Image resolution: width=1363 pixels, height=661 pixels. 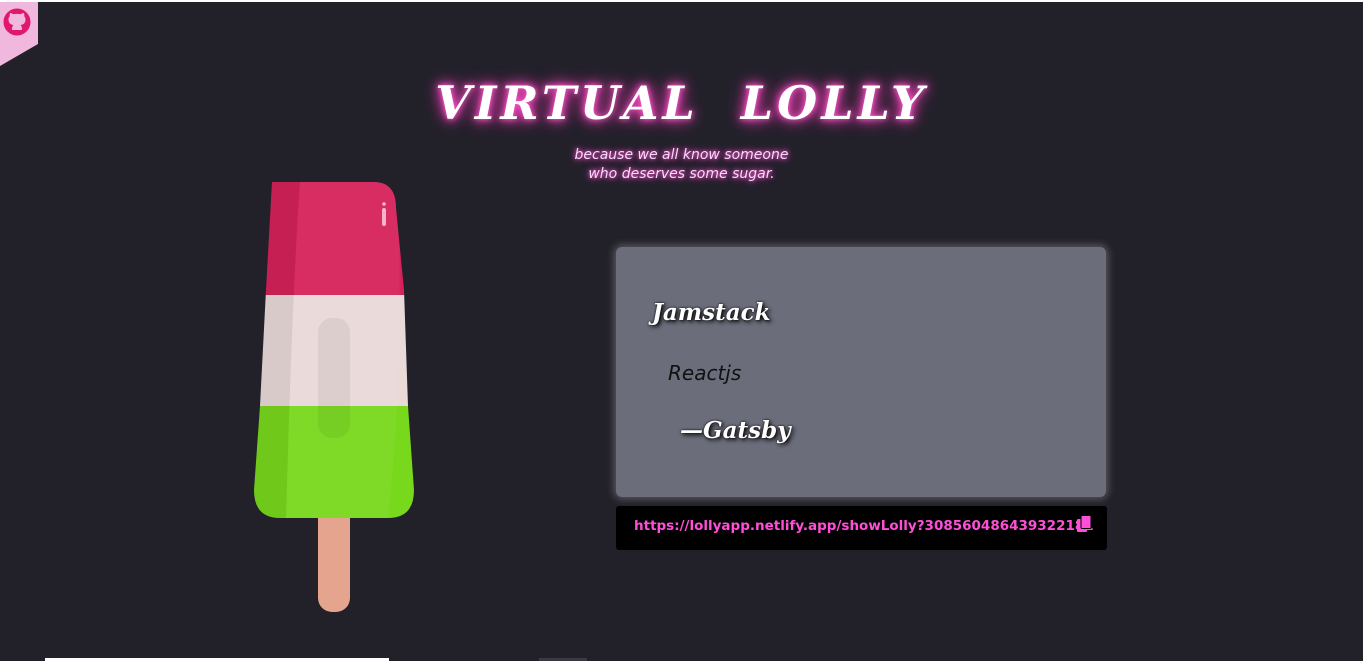 What do you see at coordinates (711, 312) in the screenshot?
I see `recipient-name: Jamstack` at bounding box center [711, 312].